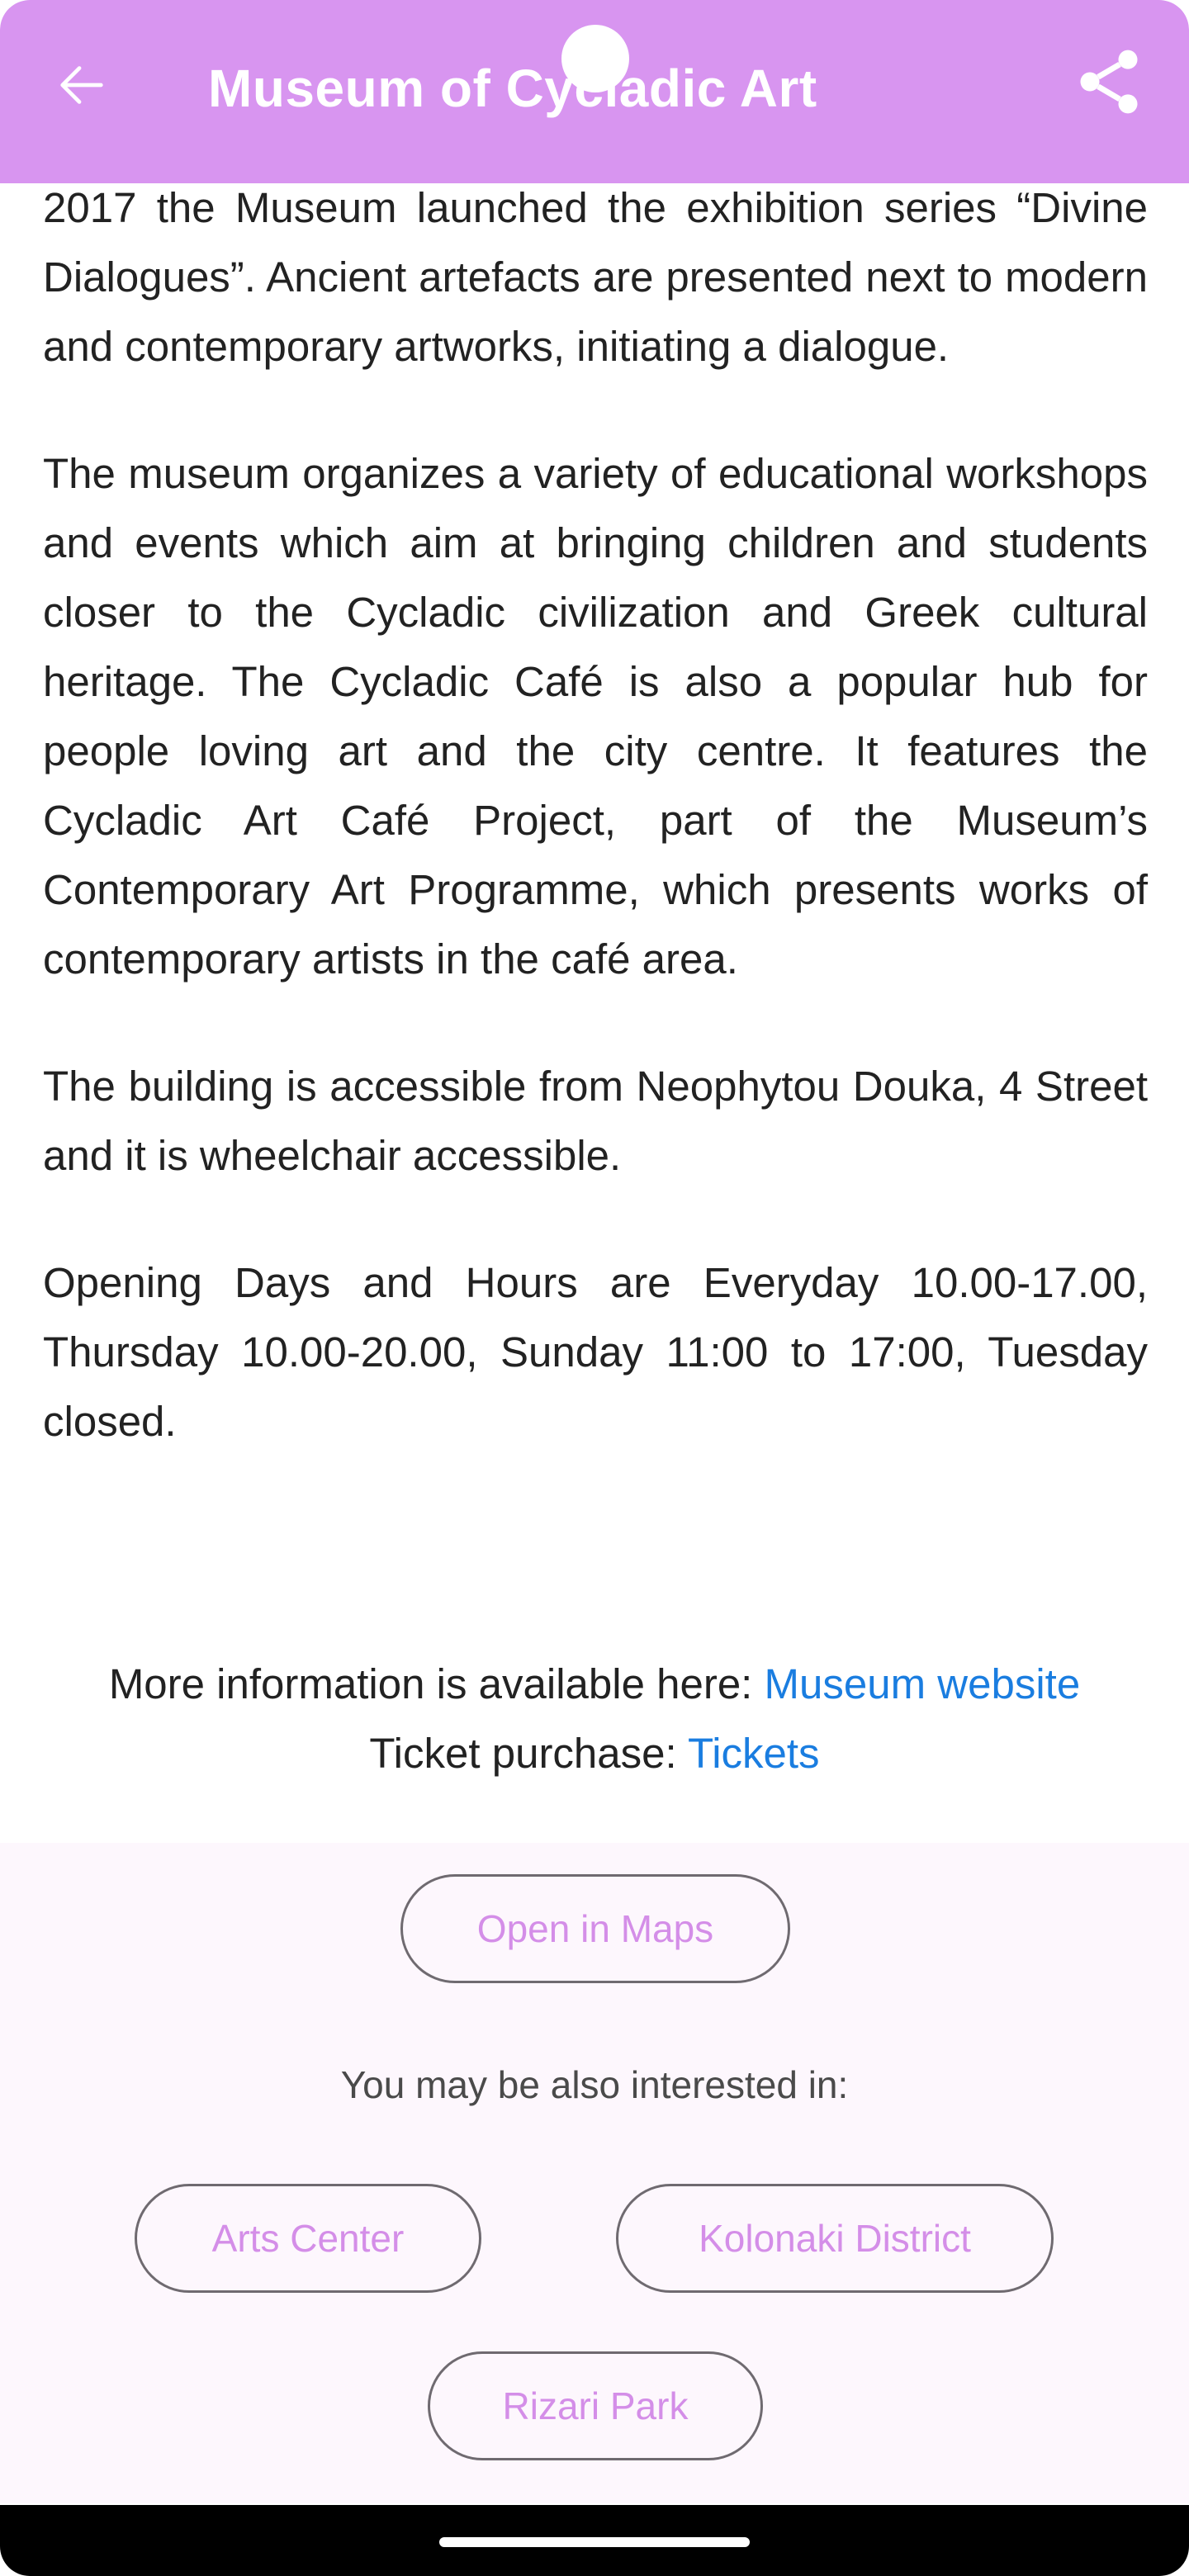 This screenshot has width=1189, height=2576. I want to click on ticket-label: Ticket purchase:, so click(528, 1753).